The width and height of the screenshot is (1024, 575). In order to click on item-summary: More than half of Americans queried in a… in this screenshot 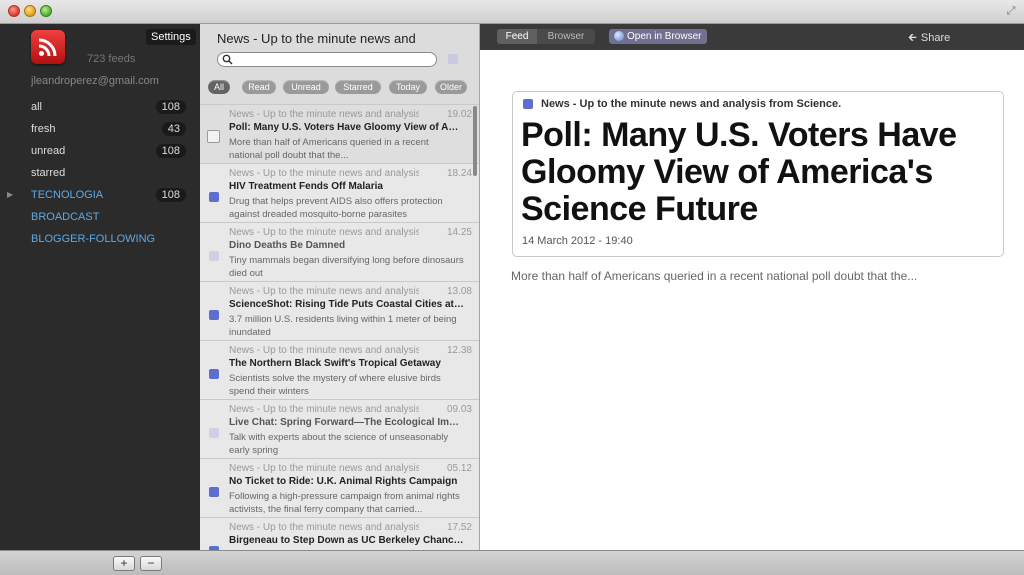, I will do `click(329, 149)`.